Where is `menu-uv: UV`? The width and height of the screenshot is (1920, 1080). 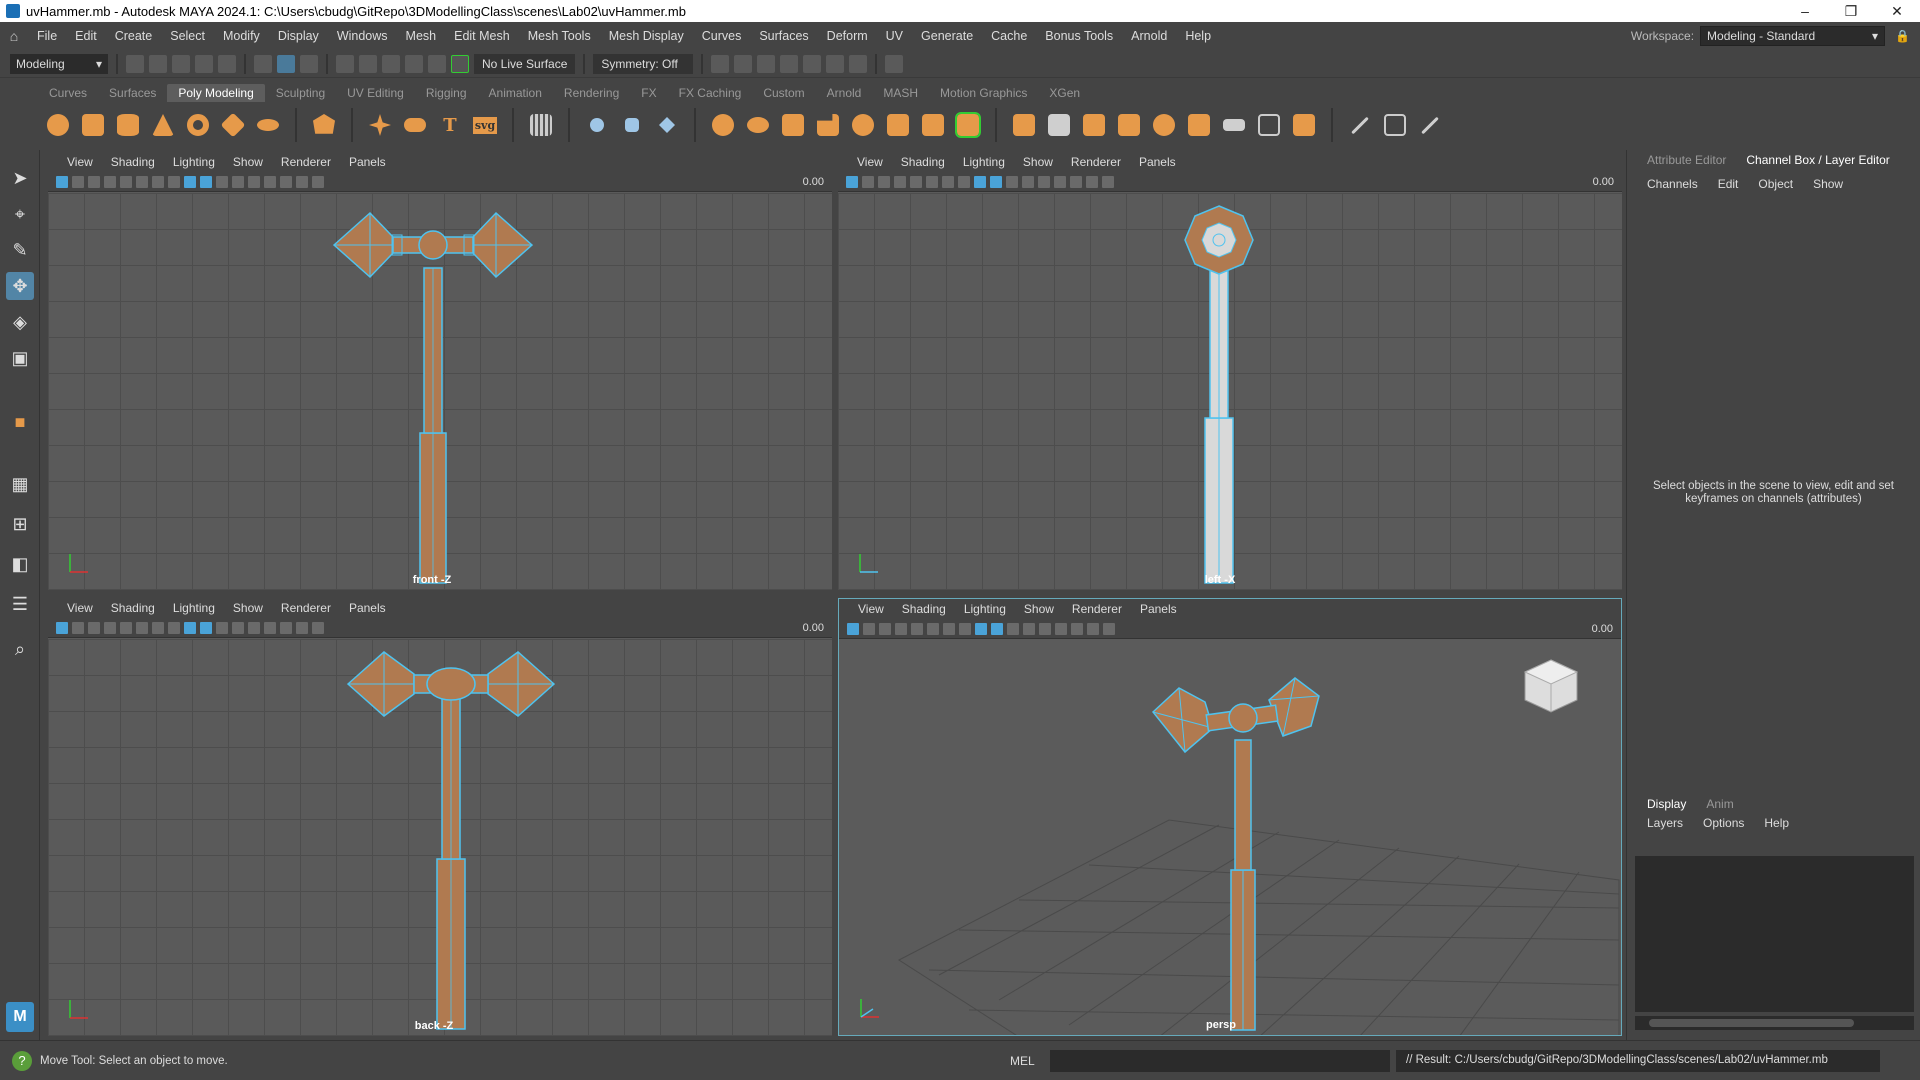 menu-uv: UV is located at coordinates (894, 36).